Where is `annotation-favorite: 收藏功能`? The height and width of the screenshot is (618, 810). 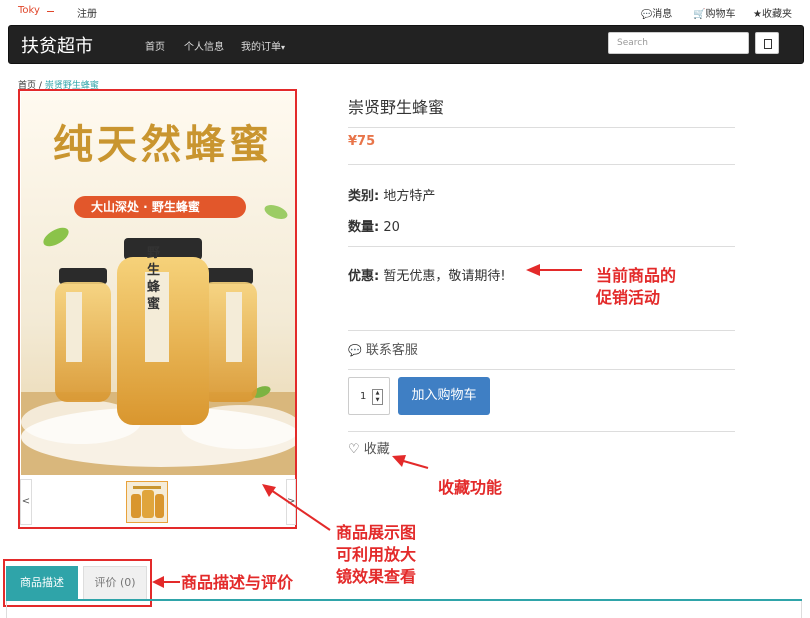
annotation-favorite: 收藏功能 is located at coordinates (470, 487).